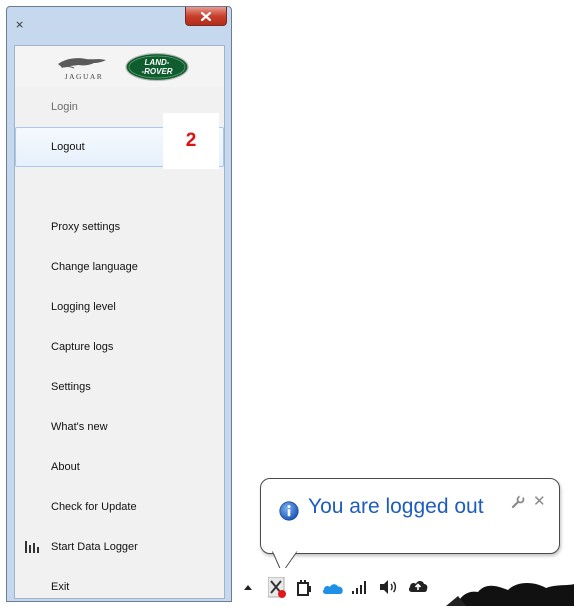 This screenshot has width=574, height=607. Describe the element at coordinates (82, 347) in the screenshot. I see `menu-item-label: Capture logs` at that location.